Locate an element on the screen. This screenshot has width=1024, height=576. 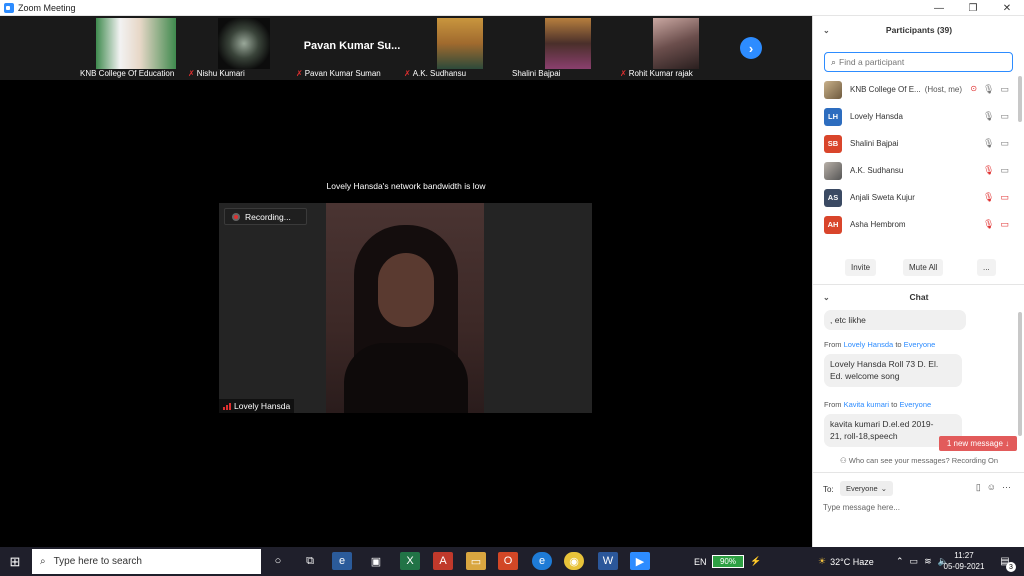
participant-search-input is located at coordinates (919, 62).